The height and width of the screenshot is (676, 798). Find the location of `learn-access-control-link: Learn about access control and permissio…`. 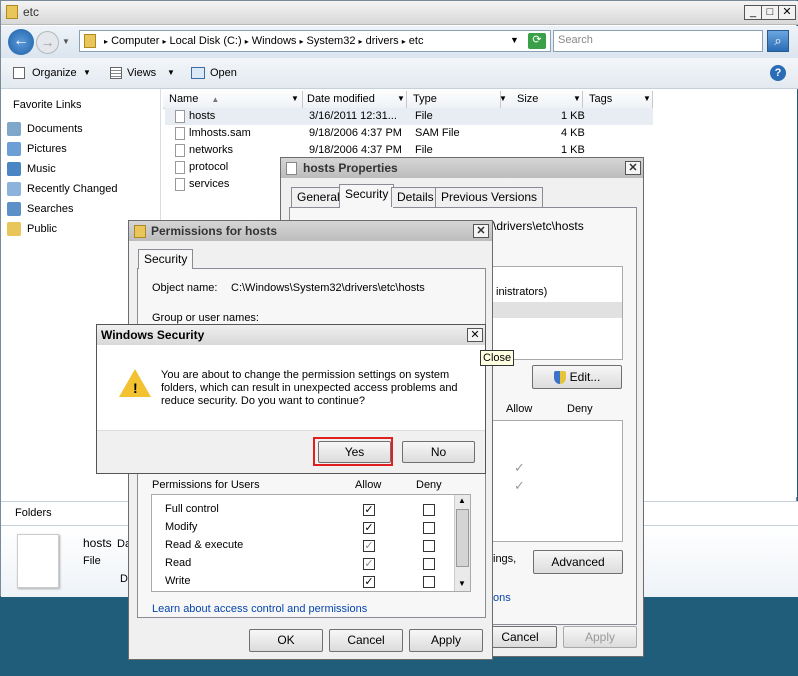

learn-access-control-link: Learn about access control and permissio… is located at coordinates (259, 609).